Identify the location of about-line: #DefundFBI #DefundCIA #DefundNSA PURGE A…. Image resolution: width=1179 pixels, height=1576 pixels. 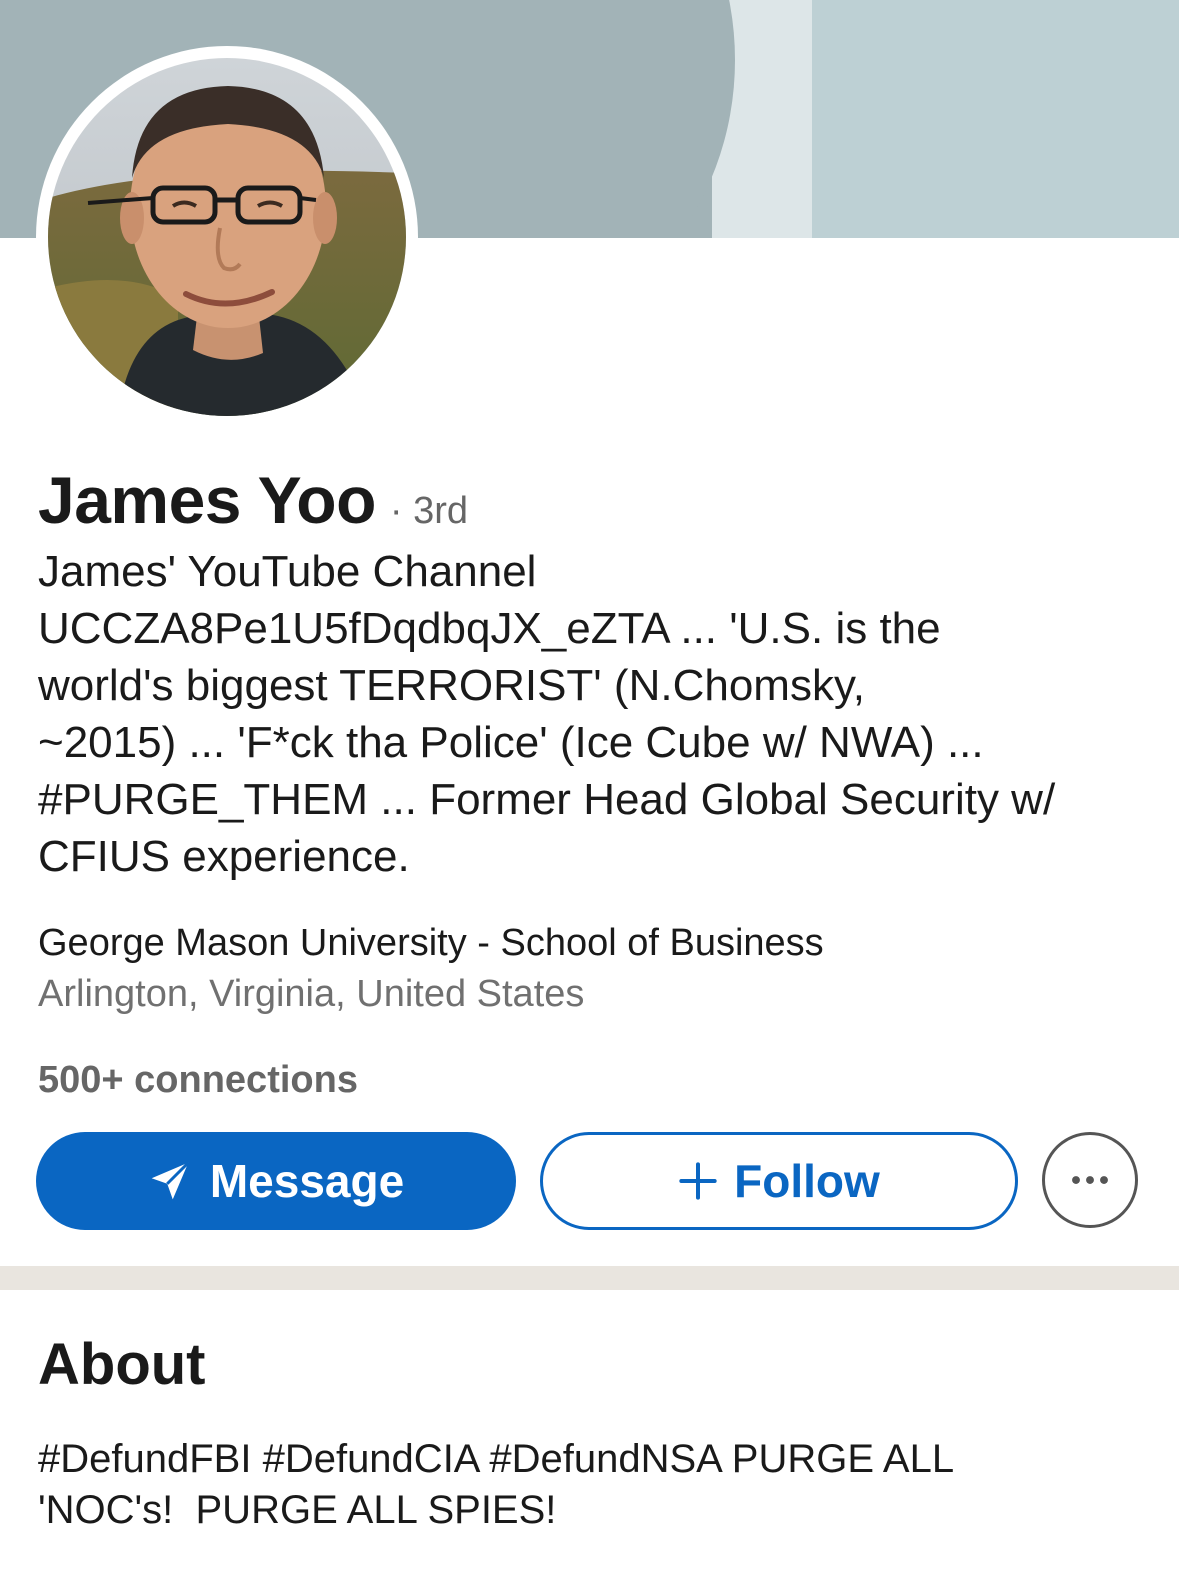
(496, 1459).